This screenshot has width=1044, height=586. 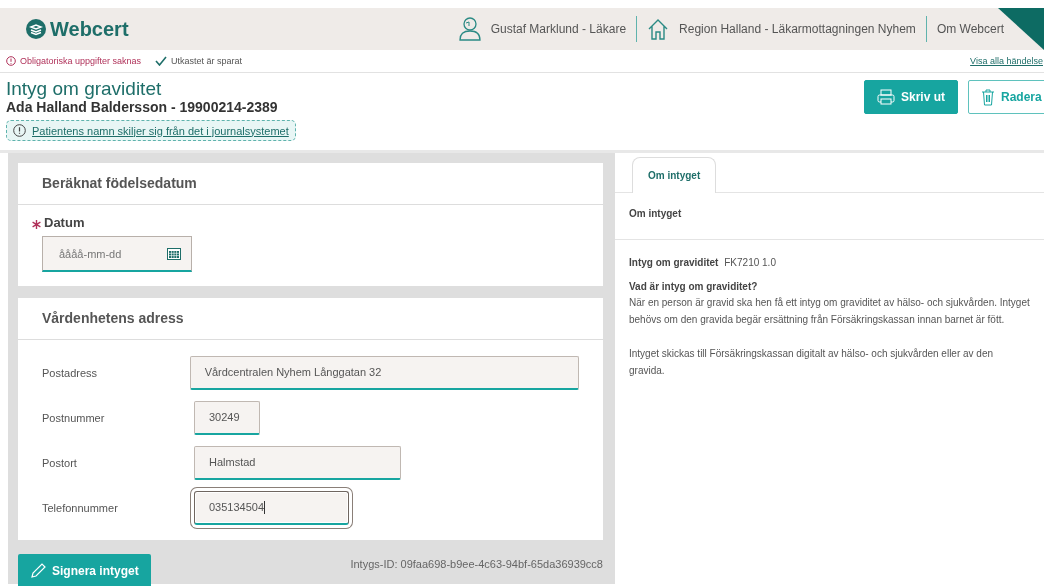 What do you see at coordinates (36, 29) in the screenshot?
I see `logo-icon` at bounding box center [36, 29].